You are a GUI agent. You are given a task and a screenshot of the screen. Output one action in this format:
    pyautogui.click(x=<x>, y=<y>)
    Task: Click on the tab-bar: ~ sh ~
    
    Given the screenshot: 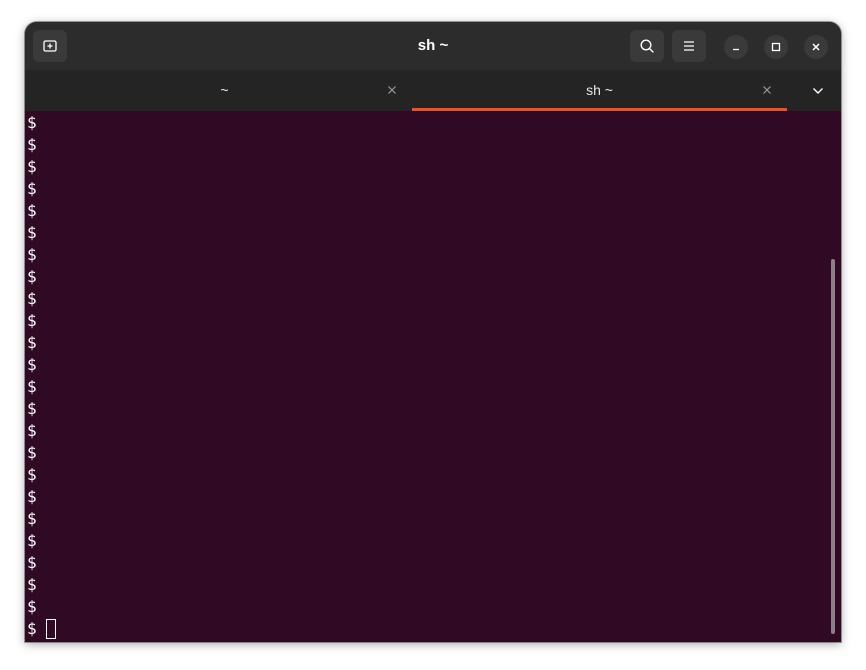 What is the action you would take?
    pyautogui.click(x=433, y=90)
    